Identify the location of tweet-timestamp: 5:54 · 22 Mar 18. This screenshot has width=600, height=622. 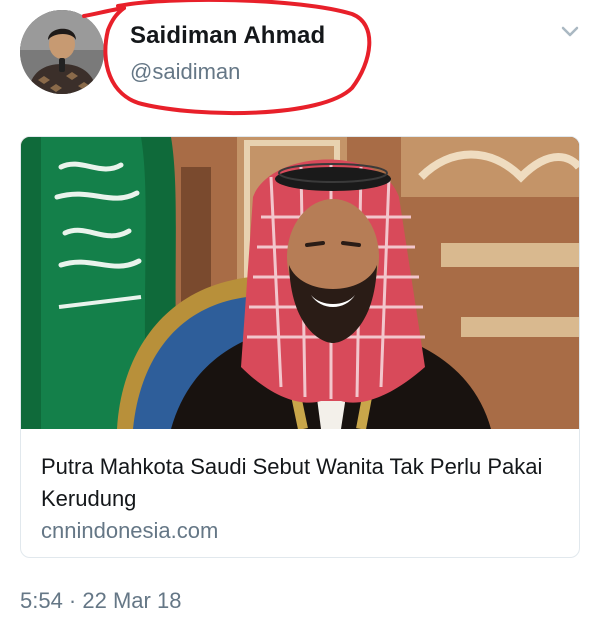
(100, 601).